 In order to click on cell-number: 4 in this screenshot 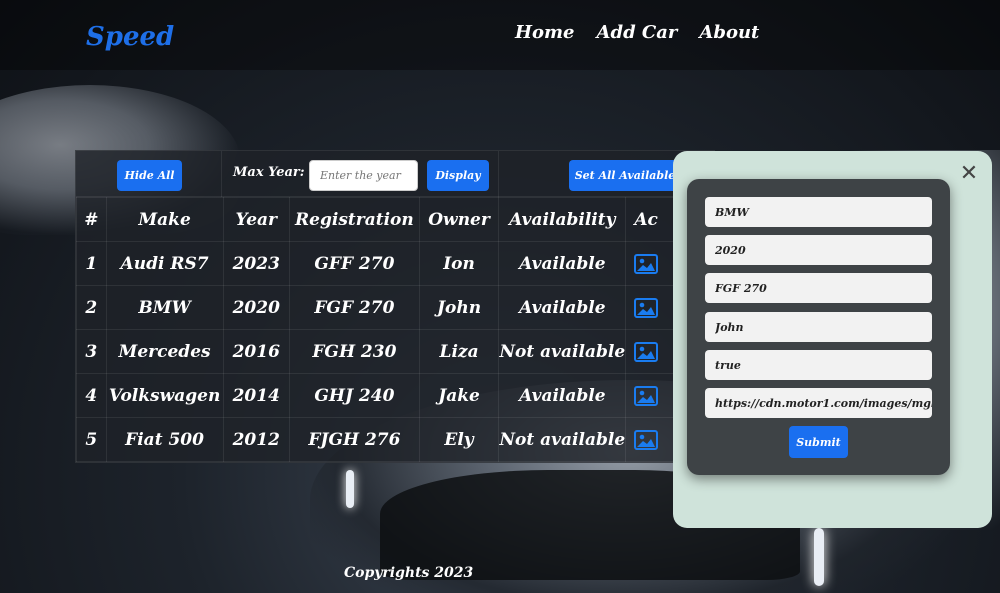, I will do `click(91, 395)`.